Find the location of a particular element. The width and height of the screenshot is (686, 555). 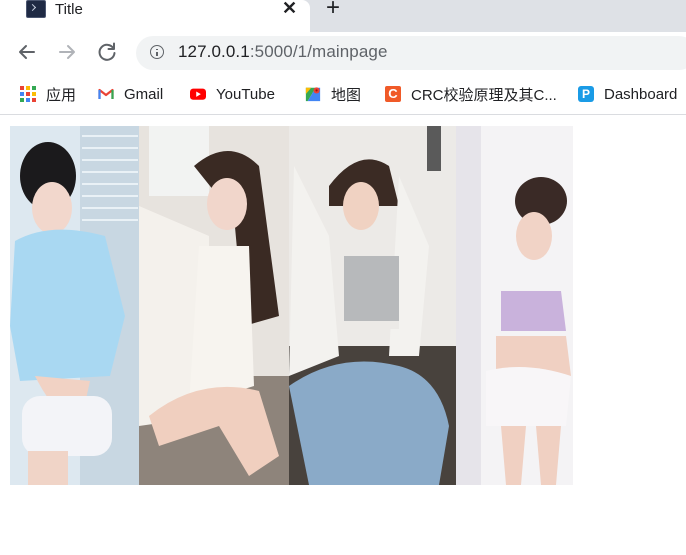

new-tab-button: + is located at coordinates (333, 11).